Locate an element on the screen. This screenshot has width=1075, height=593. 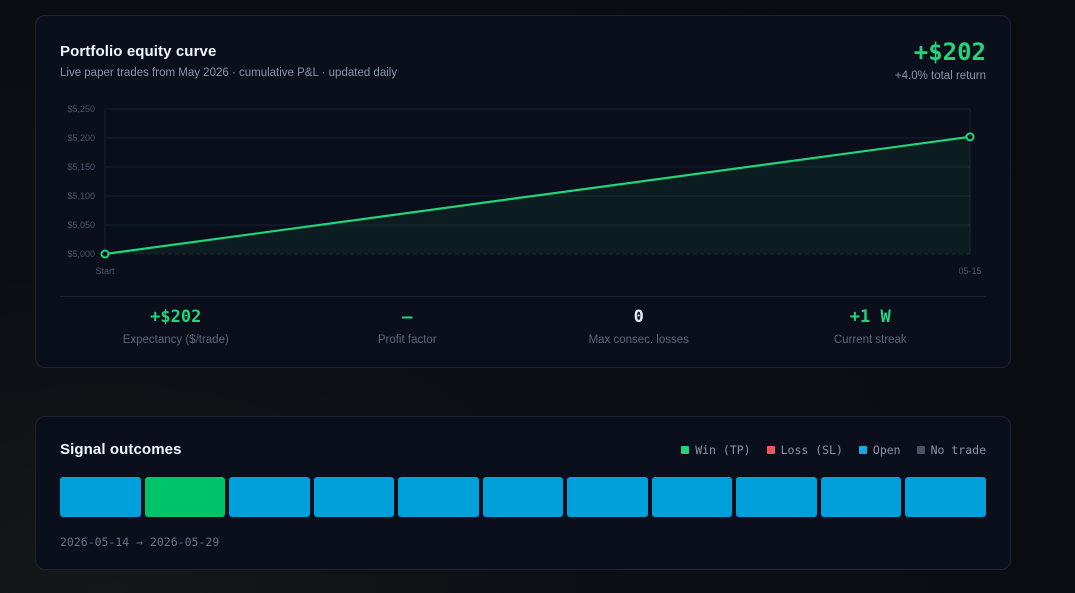
stat-item: +1 W Current streak is located at coordinates (871, 332).